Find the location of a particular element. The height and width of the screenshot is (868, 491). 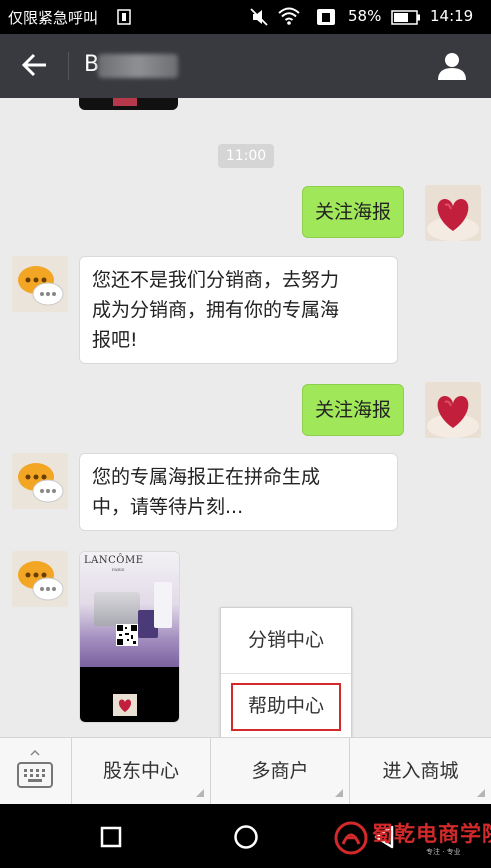

poster-avatar-thumb is located at coordinates (125, 705).